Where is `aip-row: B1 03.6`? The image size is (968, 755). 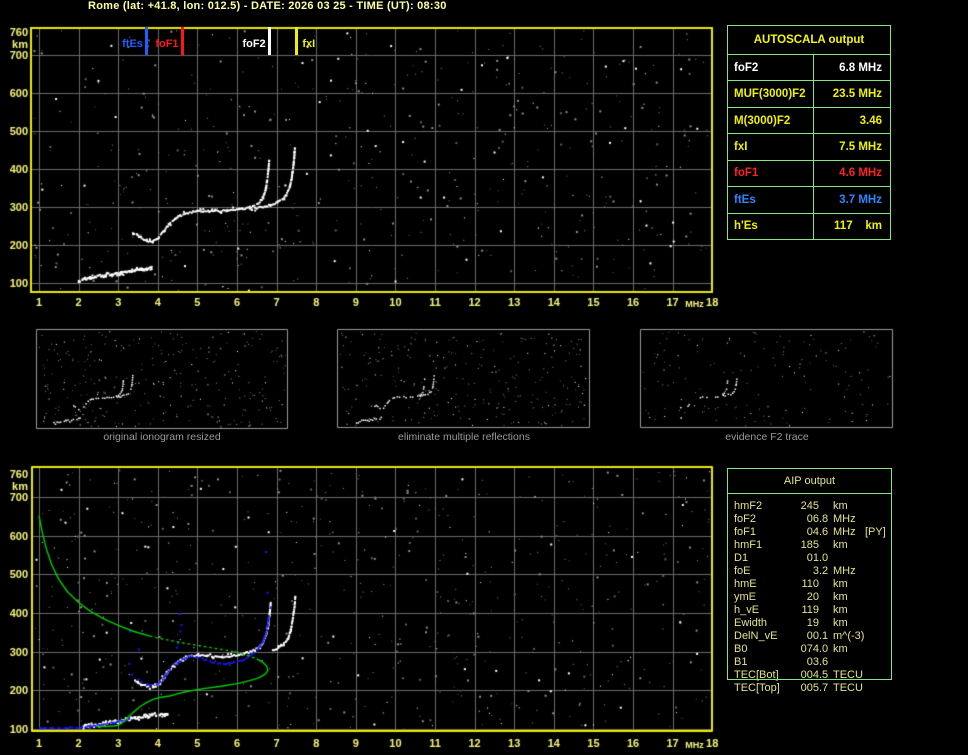
aip-row: B1 03.6 is located at coordinates (847, 662).